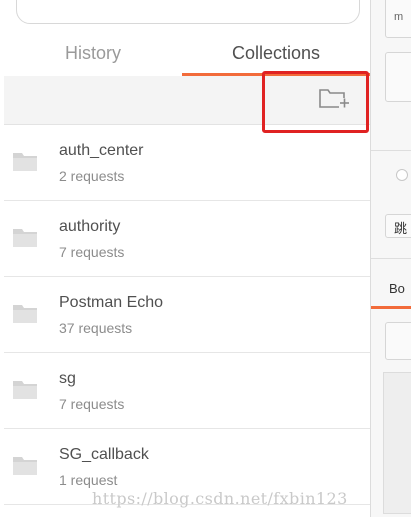  I want to click on tab-history: History, so click(93, 53).